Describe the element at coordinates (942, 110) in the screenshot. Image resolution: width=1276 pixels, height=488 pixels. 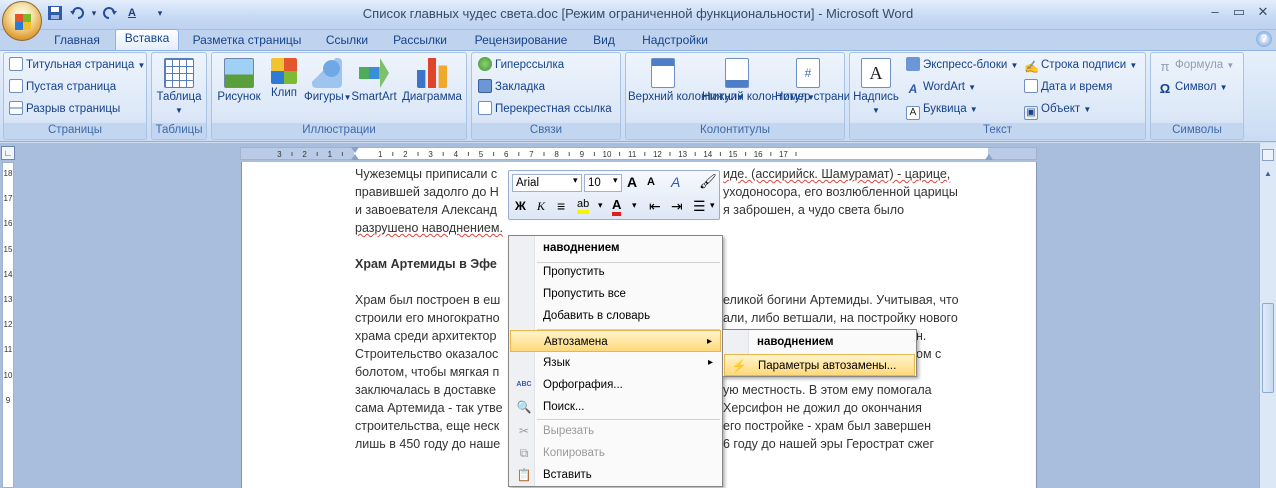
I see `drop-cap-button: A Буквица ▼` at that location.